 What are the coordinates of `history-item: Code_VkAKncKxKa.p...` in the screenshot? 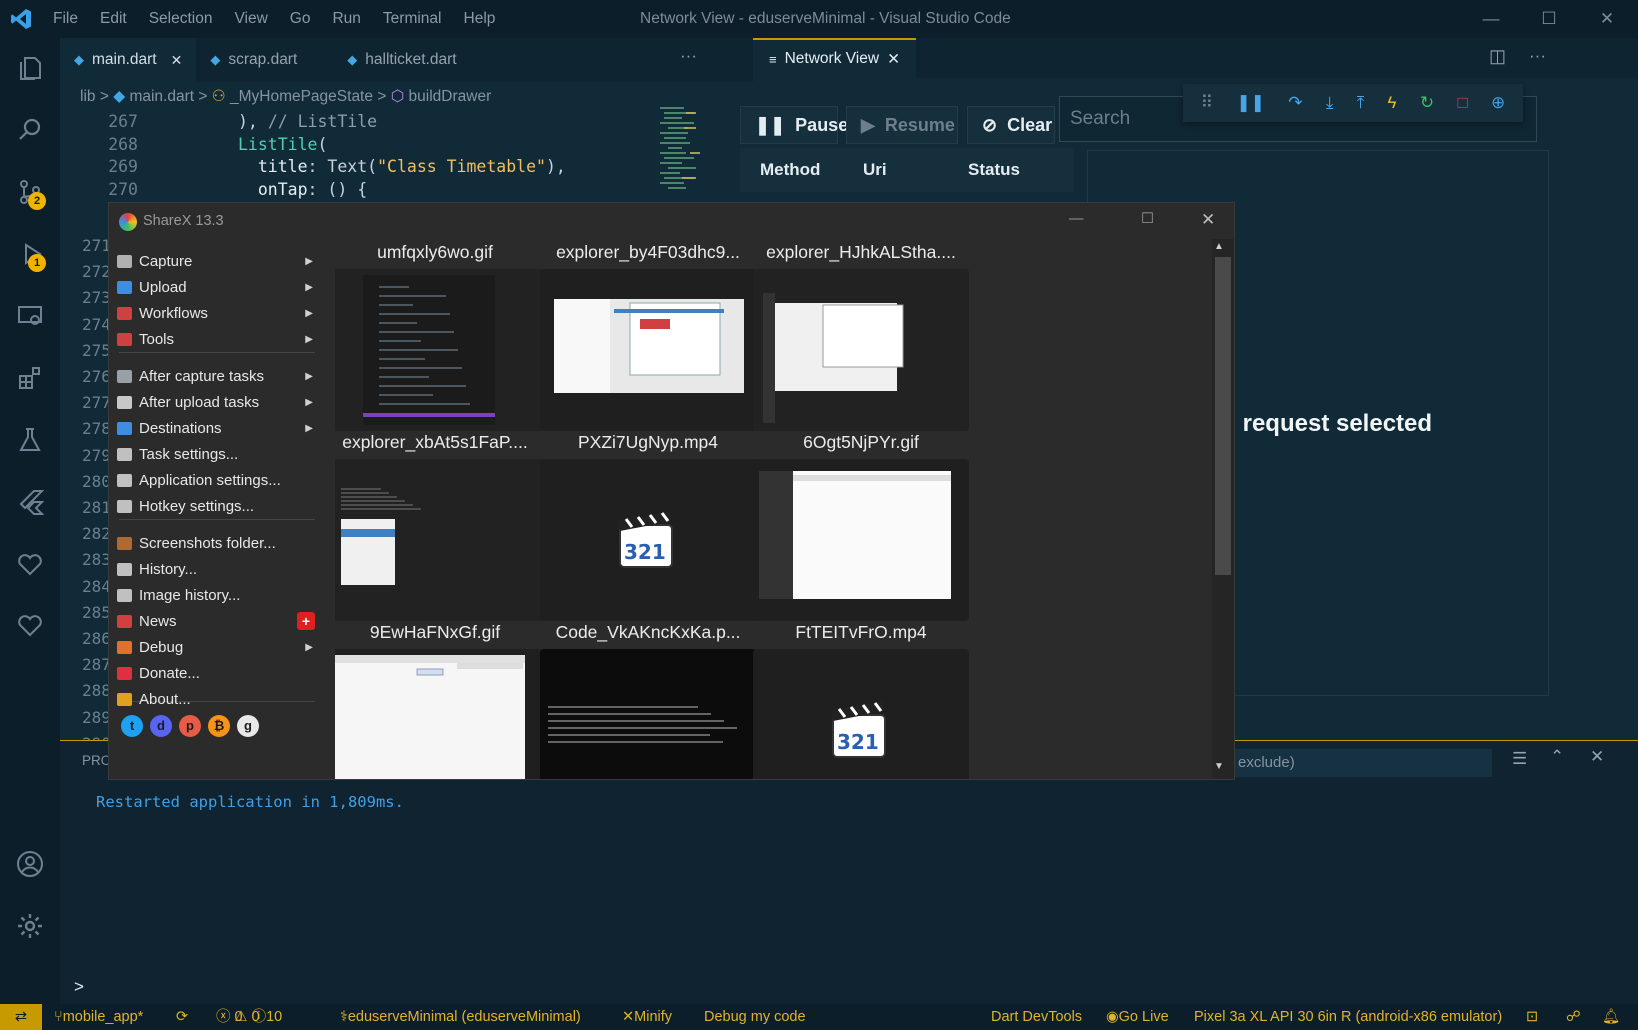 It's located at (648, 697).